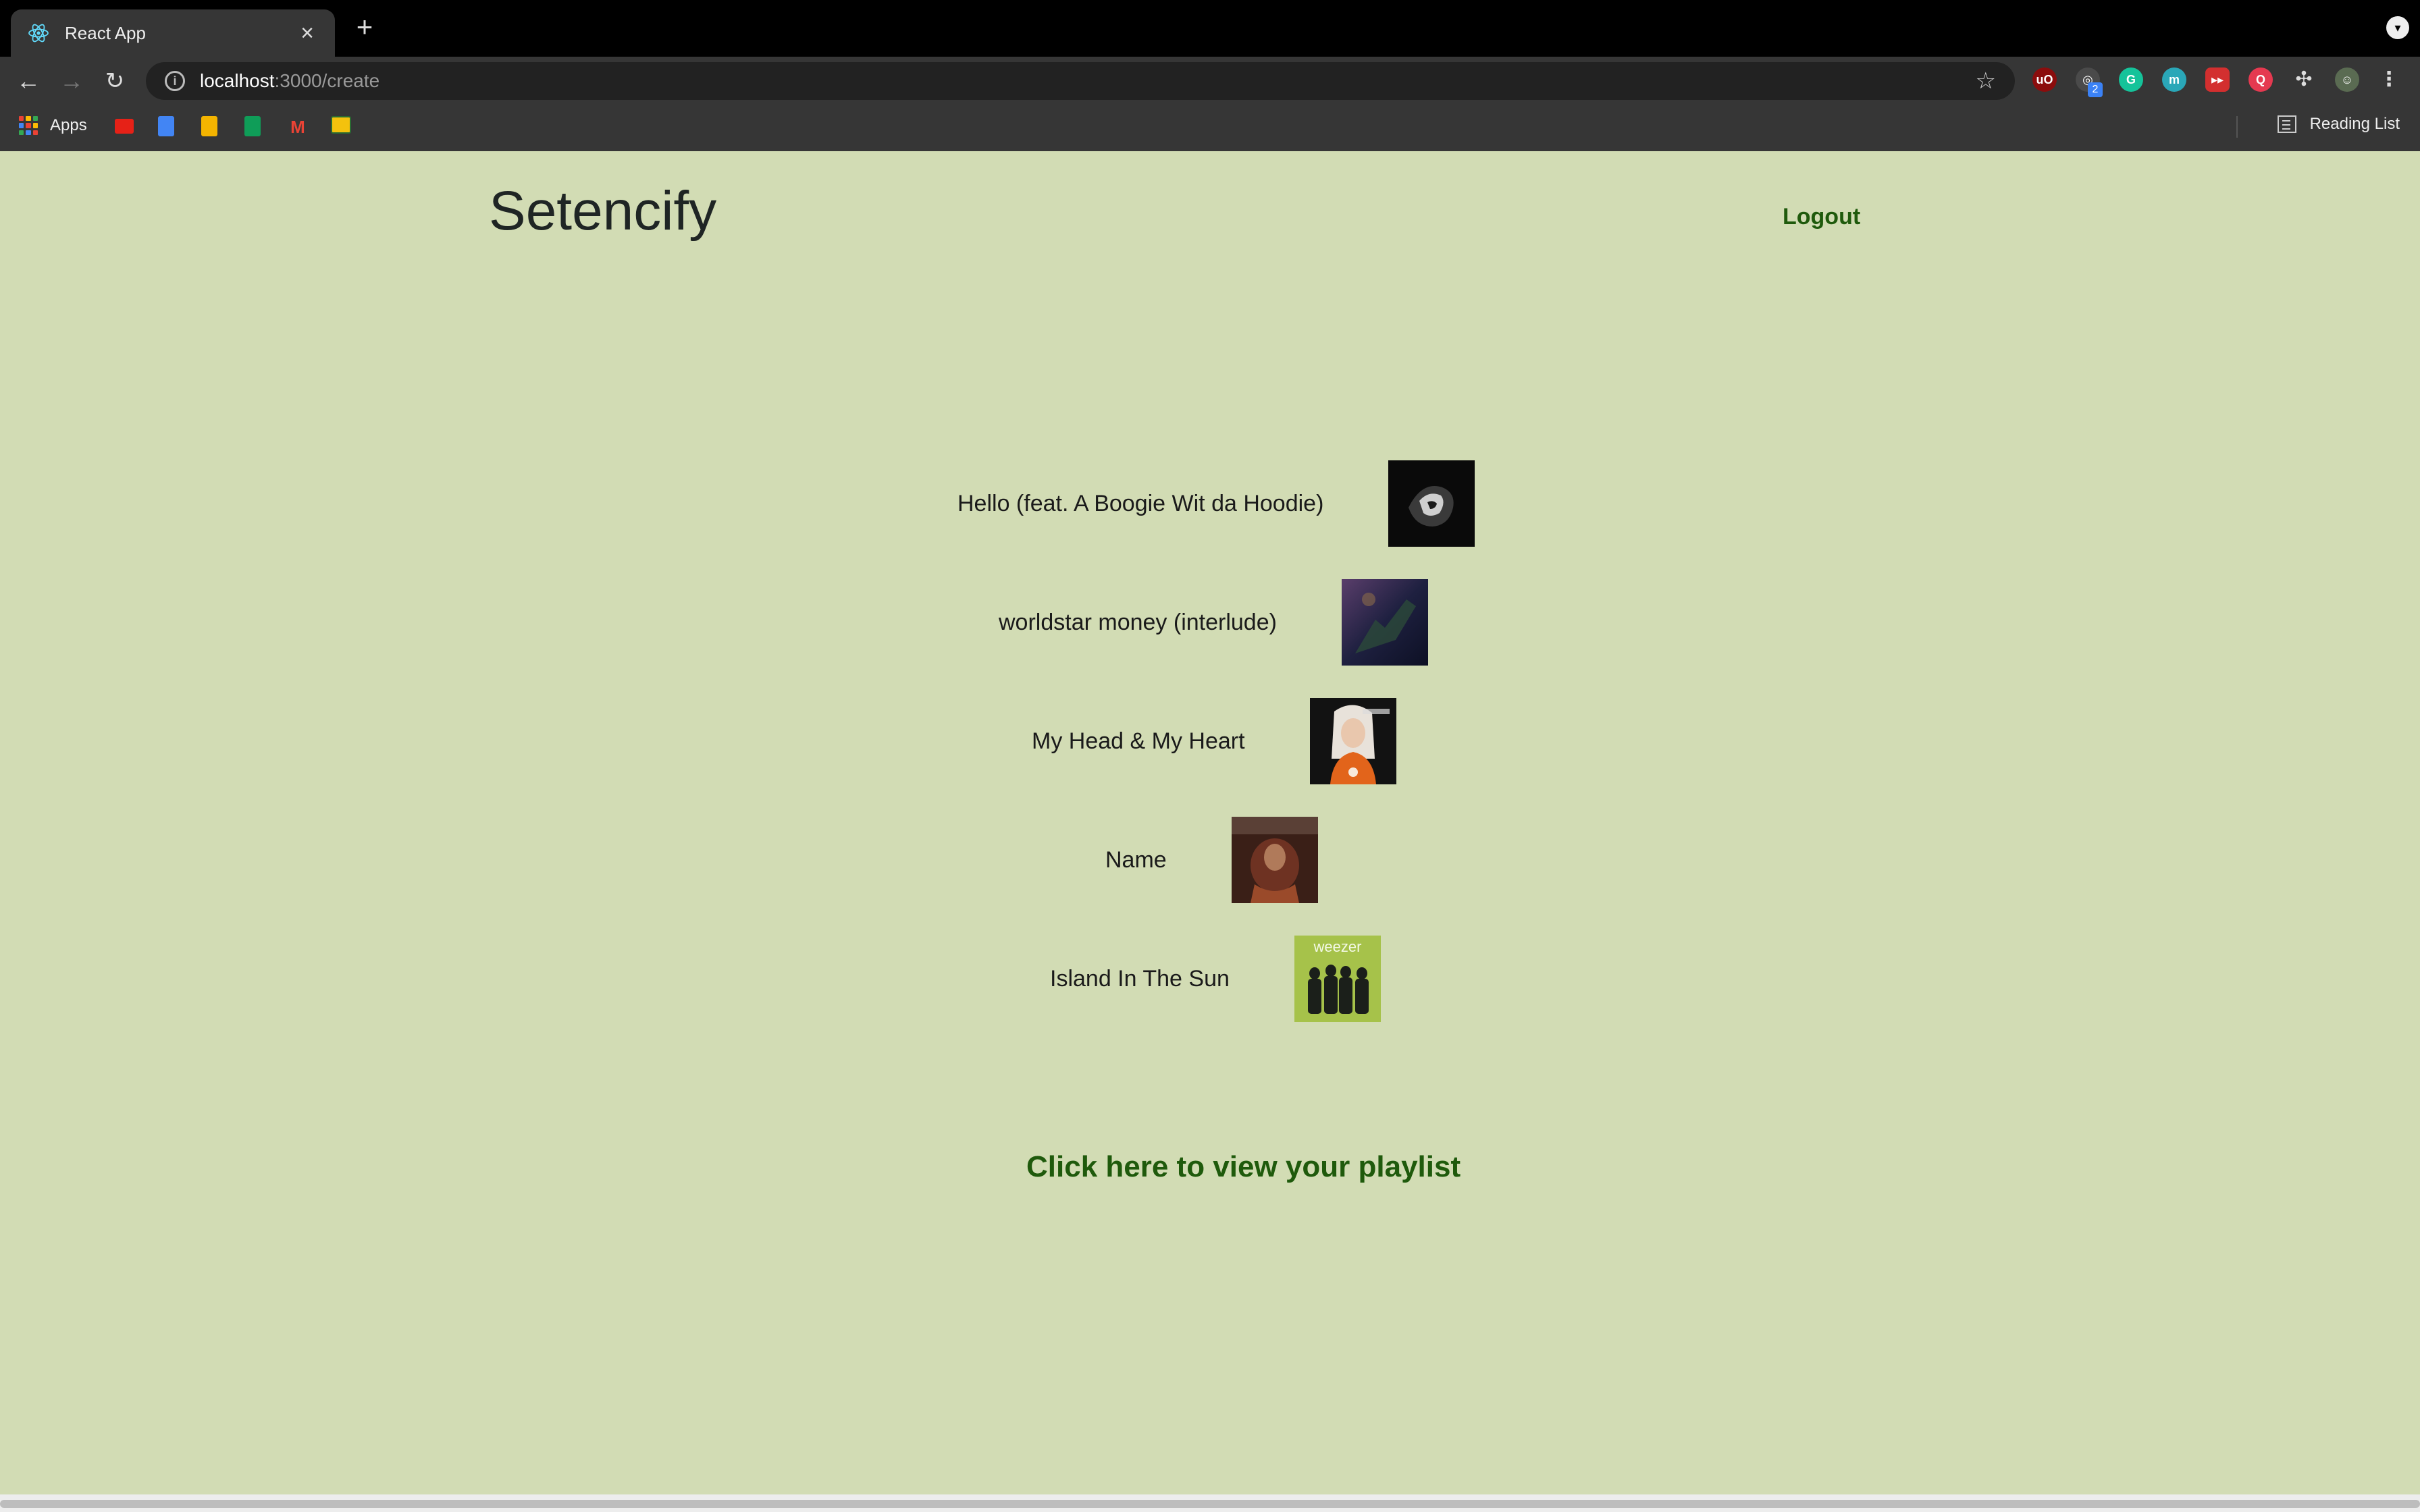  I want to click on youtube-bookmark-icon, so click(124, 126).